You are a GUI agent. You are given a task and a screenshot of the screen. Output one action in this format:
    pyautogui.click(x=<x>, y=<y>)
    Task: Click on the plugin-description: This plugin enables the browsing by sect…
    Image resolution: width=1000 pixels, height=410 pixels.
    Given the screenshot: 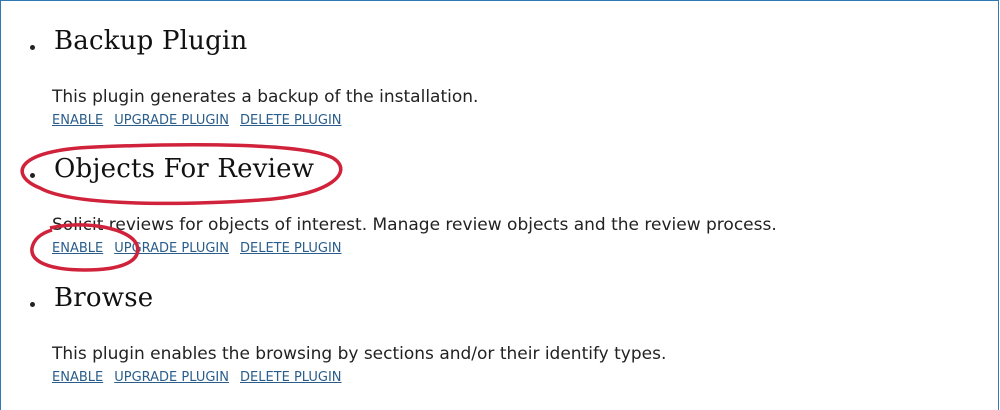 What is the action you would take?
    pyautogui.click(x=359, y=354)
    